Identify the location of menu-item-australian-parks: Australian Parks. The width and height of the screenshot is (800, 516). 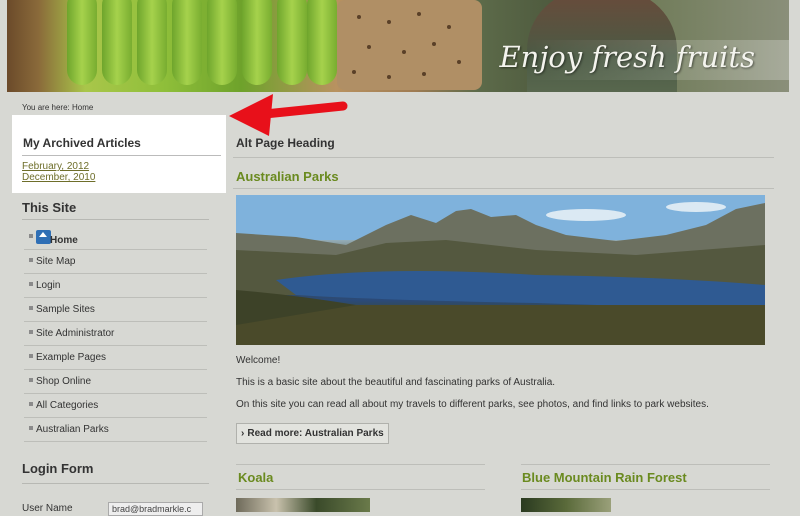
(115, 430).